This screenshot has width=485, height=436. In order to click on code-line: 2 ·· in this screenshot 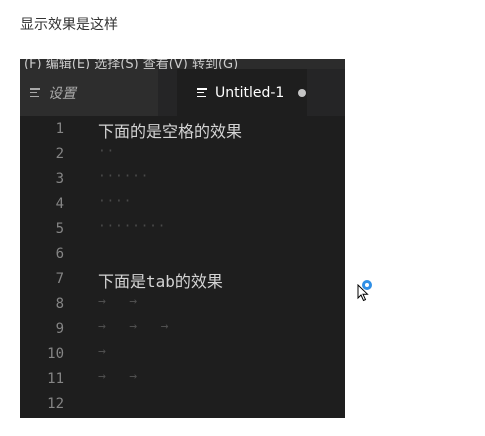, I will do `click(182, 153)`.